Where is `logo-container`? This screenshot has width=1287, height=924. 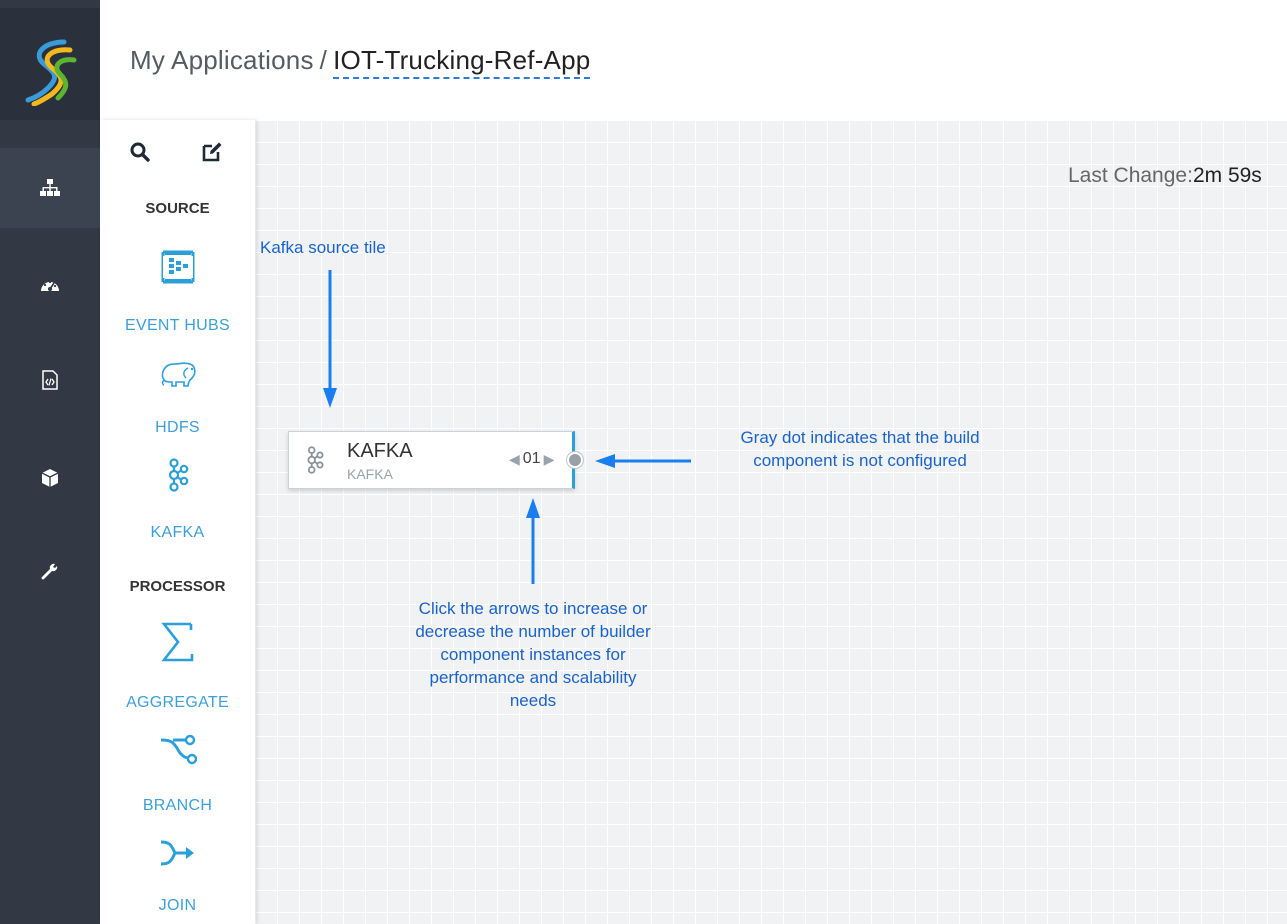 logo-container is located at coordinates (50, 64).